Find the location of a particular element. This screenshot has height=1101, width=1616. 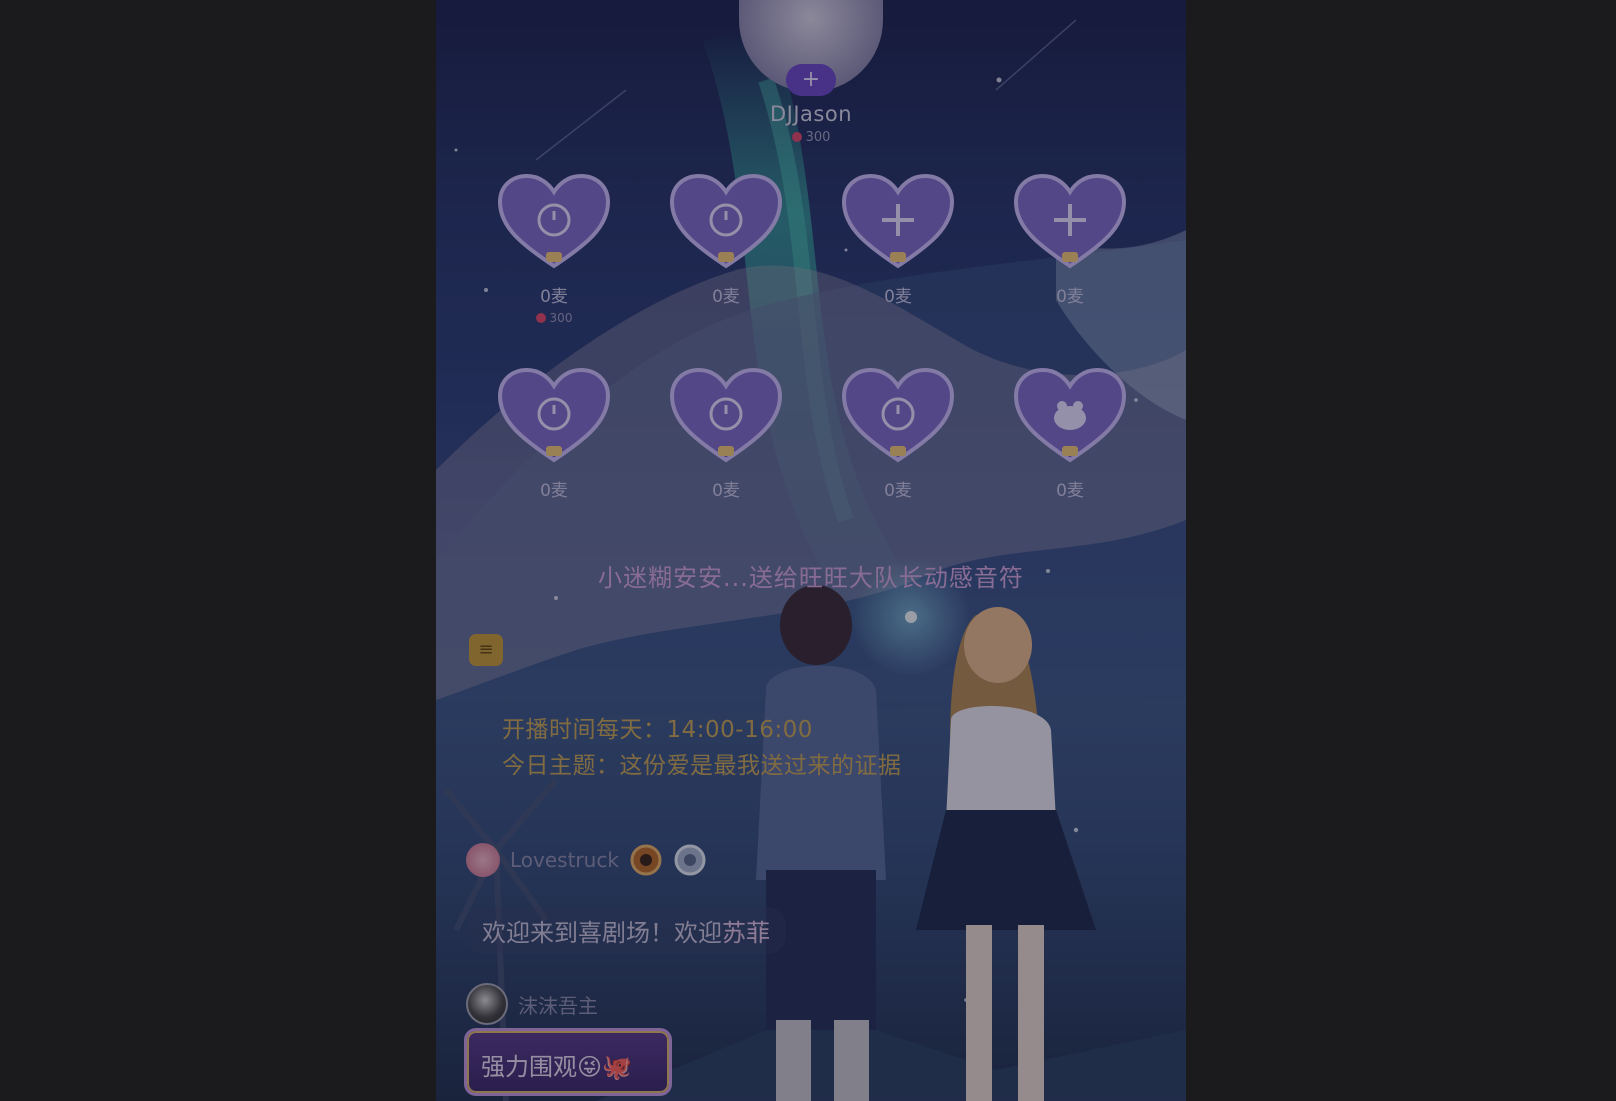

heart-seat-frog-icon is located at coordinates (1070, 415).